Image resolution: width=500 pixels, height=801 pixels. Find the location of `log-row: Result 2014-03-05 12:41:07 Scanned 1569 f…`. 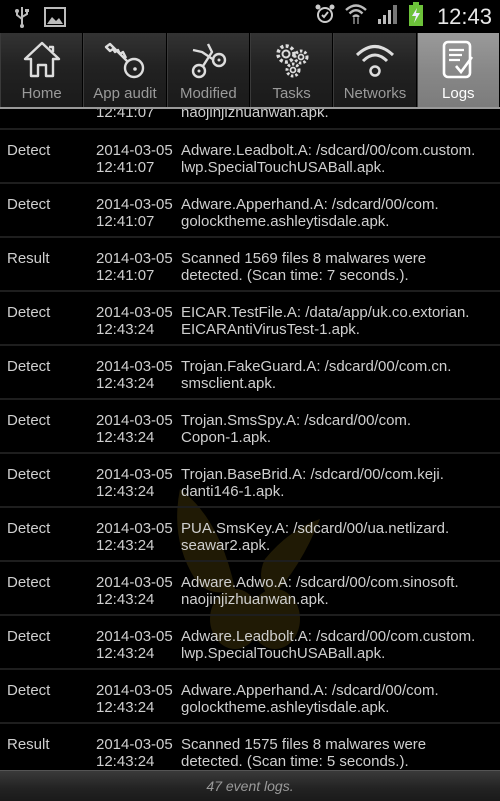

log-row: Result 2014-03-05 12:41:07 Scanned 1569 f… is located at coordinates (250, 265).